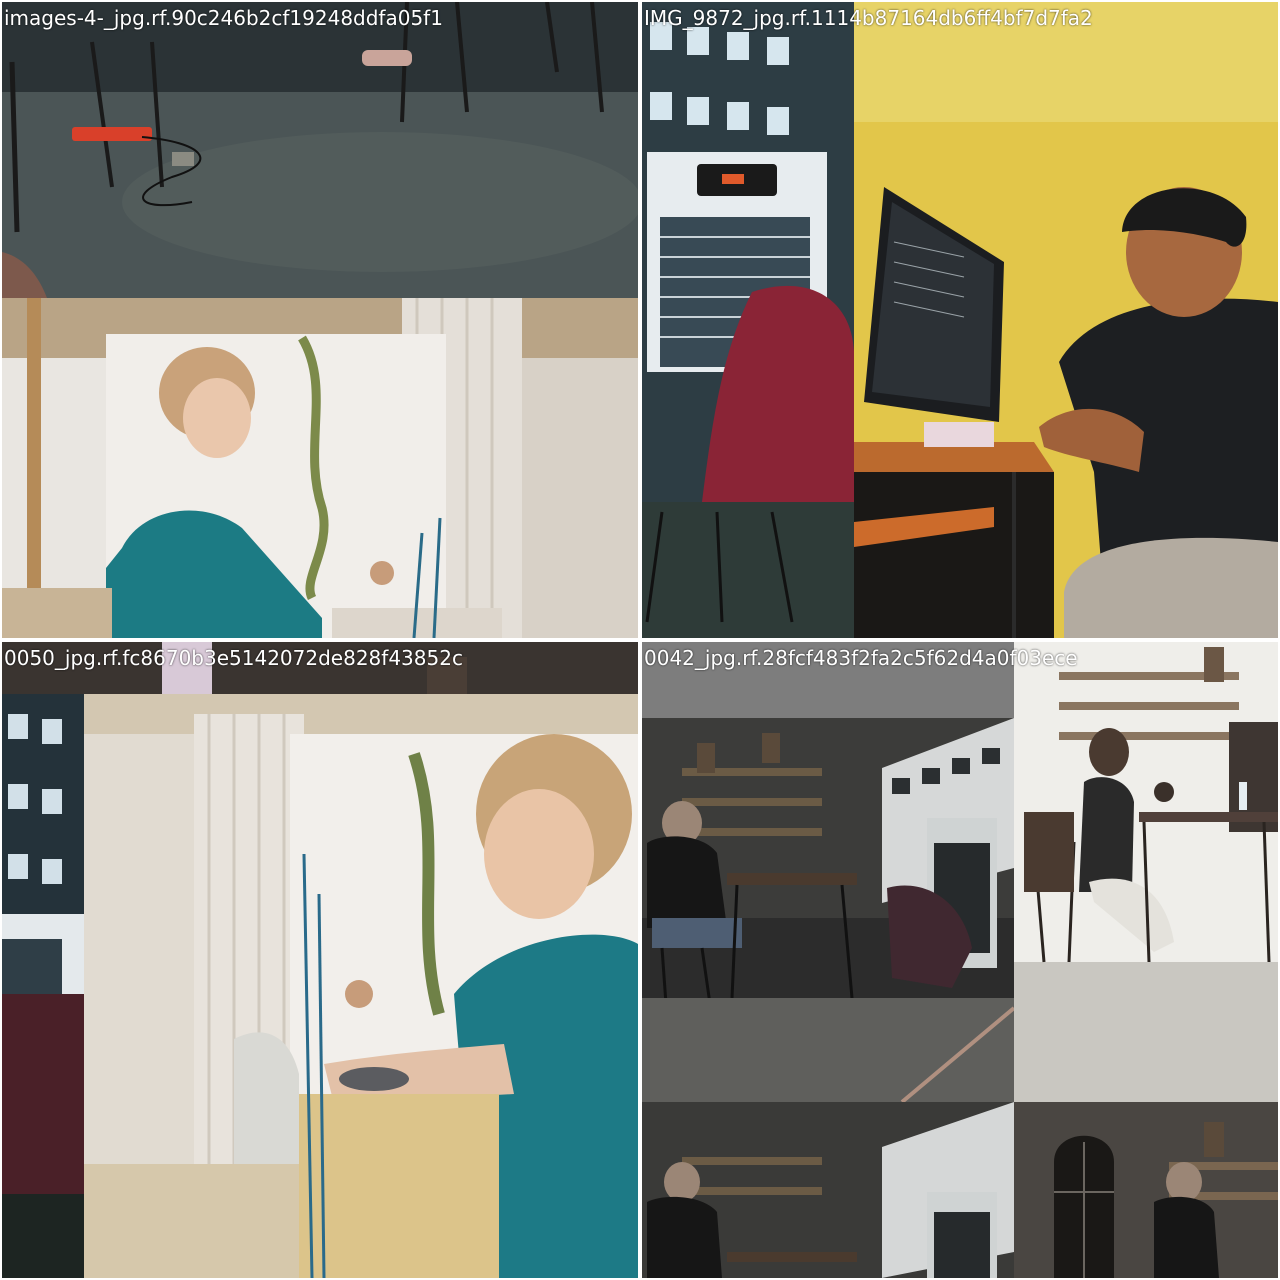 Image resolution: width=1280 pixels, height=1280 pixels. I want to click on cooler-edge-photo, so click(43, 986).